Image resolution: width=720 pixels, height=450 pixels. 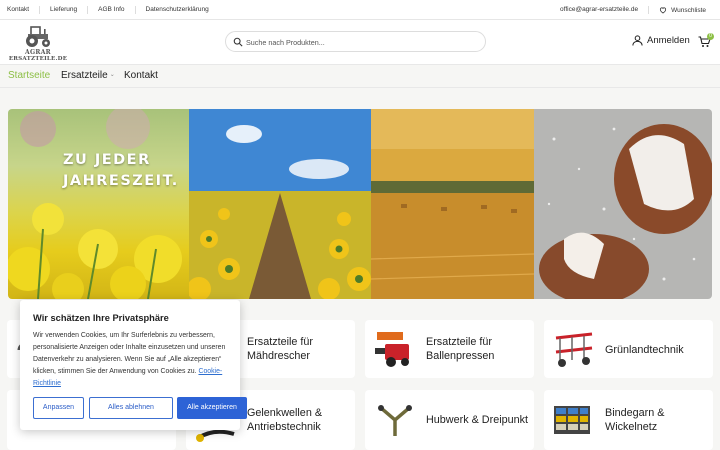 I want to click on category-card-ballenpressen: Ersatzteile für Ballenpressen, so click(x=449, y=349).